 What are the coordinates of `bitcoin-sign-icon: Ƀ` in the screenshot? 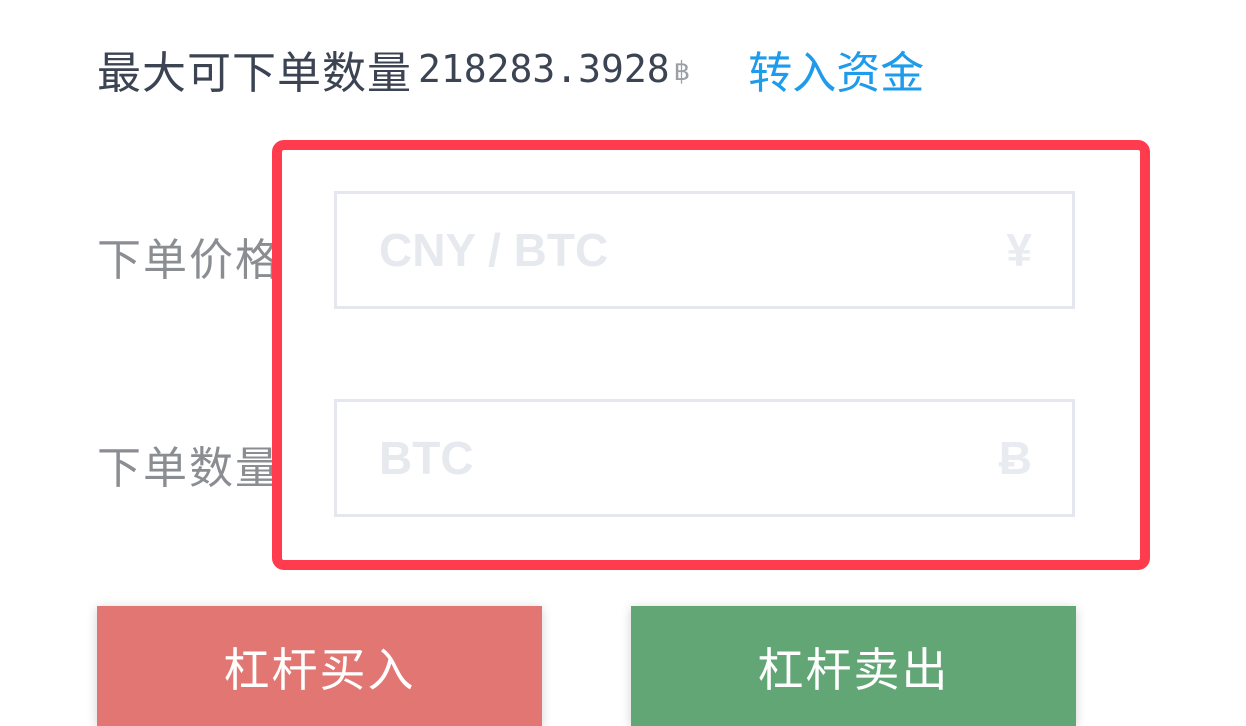 It's located at (1015, 458).